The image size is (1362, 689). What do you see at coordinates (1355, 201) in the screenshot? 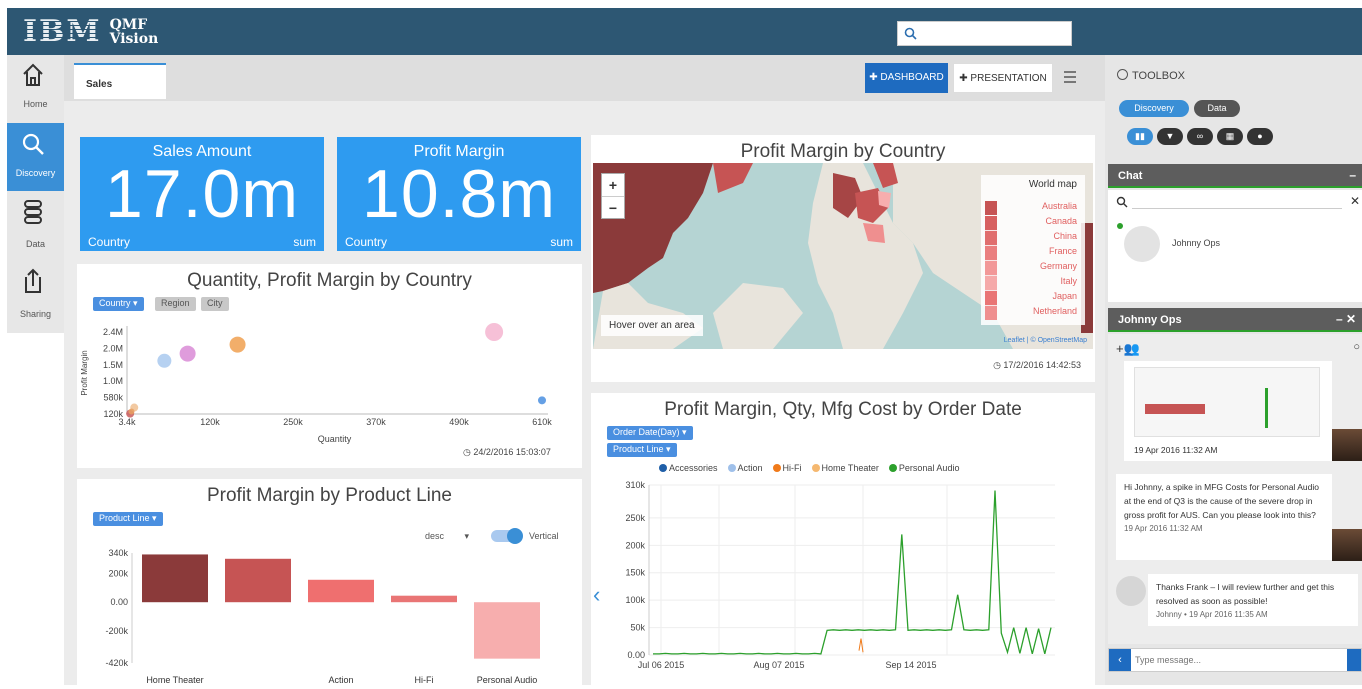
I see `close-icon: ✕` at bounding box center [1355, 201].